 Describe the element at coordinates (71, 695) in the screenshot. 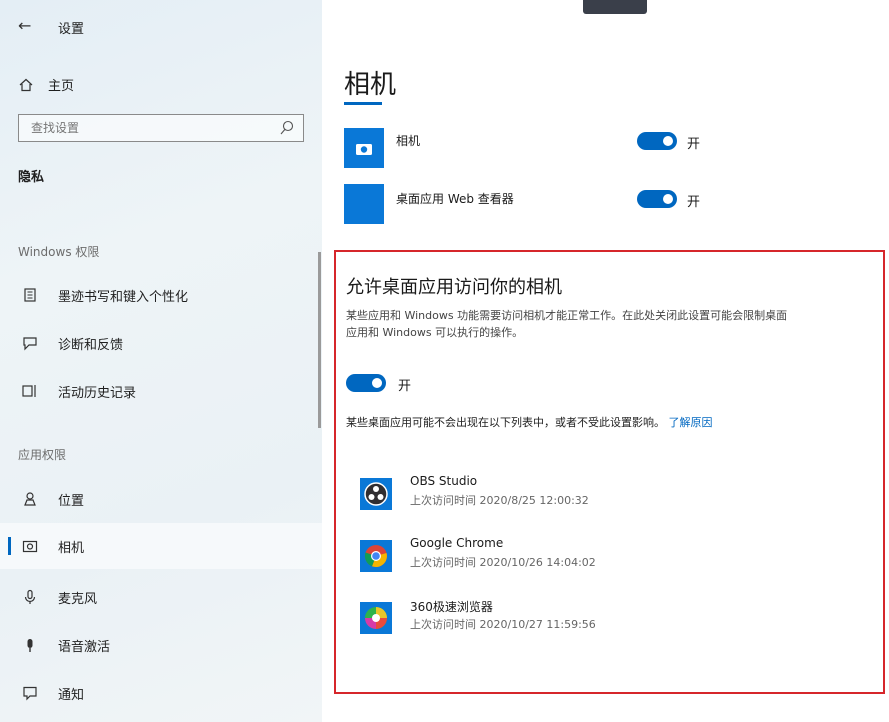

I see `sidebar-item-label: 通知` at that location.